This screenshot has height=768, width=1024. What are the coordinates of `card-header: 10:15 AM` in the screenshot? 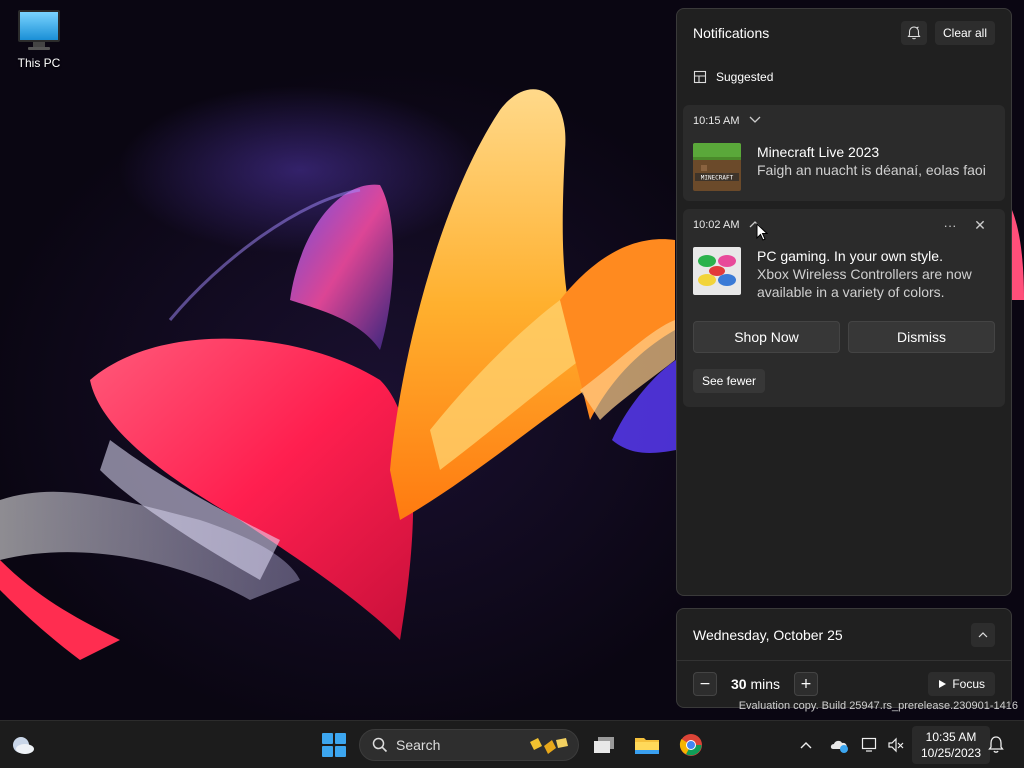 It's located at (844, 121).